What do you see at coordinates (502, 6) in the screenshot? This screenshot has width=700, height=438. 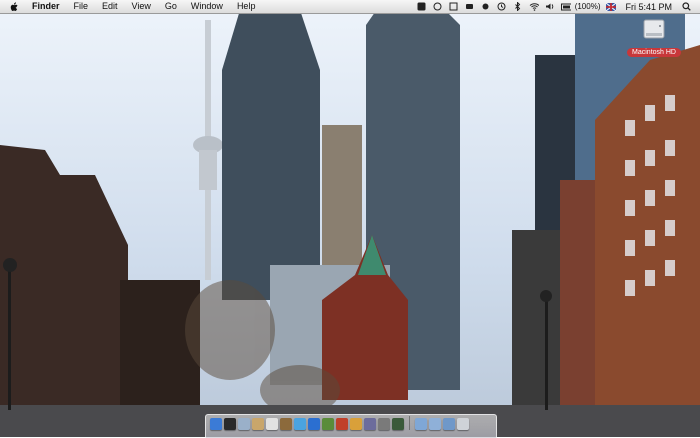 I see `time-machine-menu-icon` at bounding box center [502, 6].